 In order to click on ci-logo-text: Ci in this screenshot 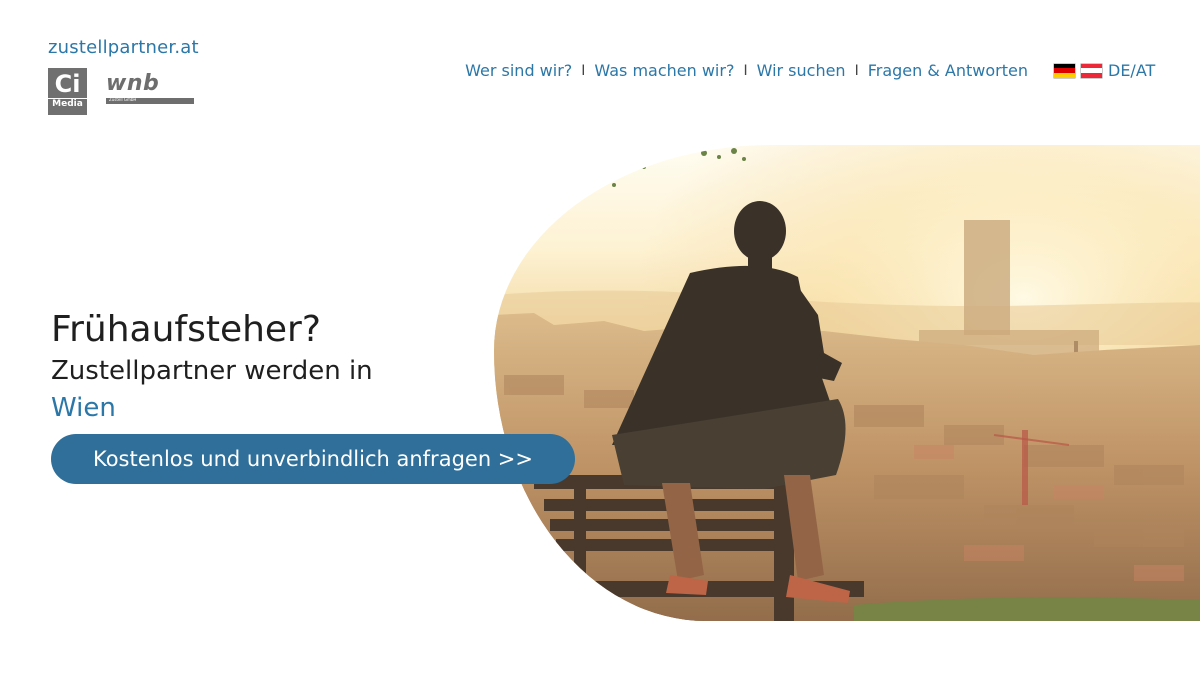, I will do `click(67, 84)`.